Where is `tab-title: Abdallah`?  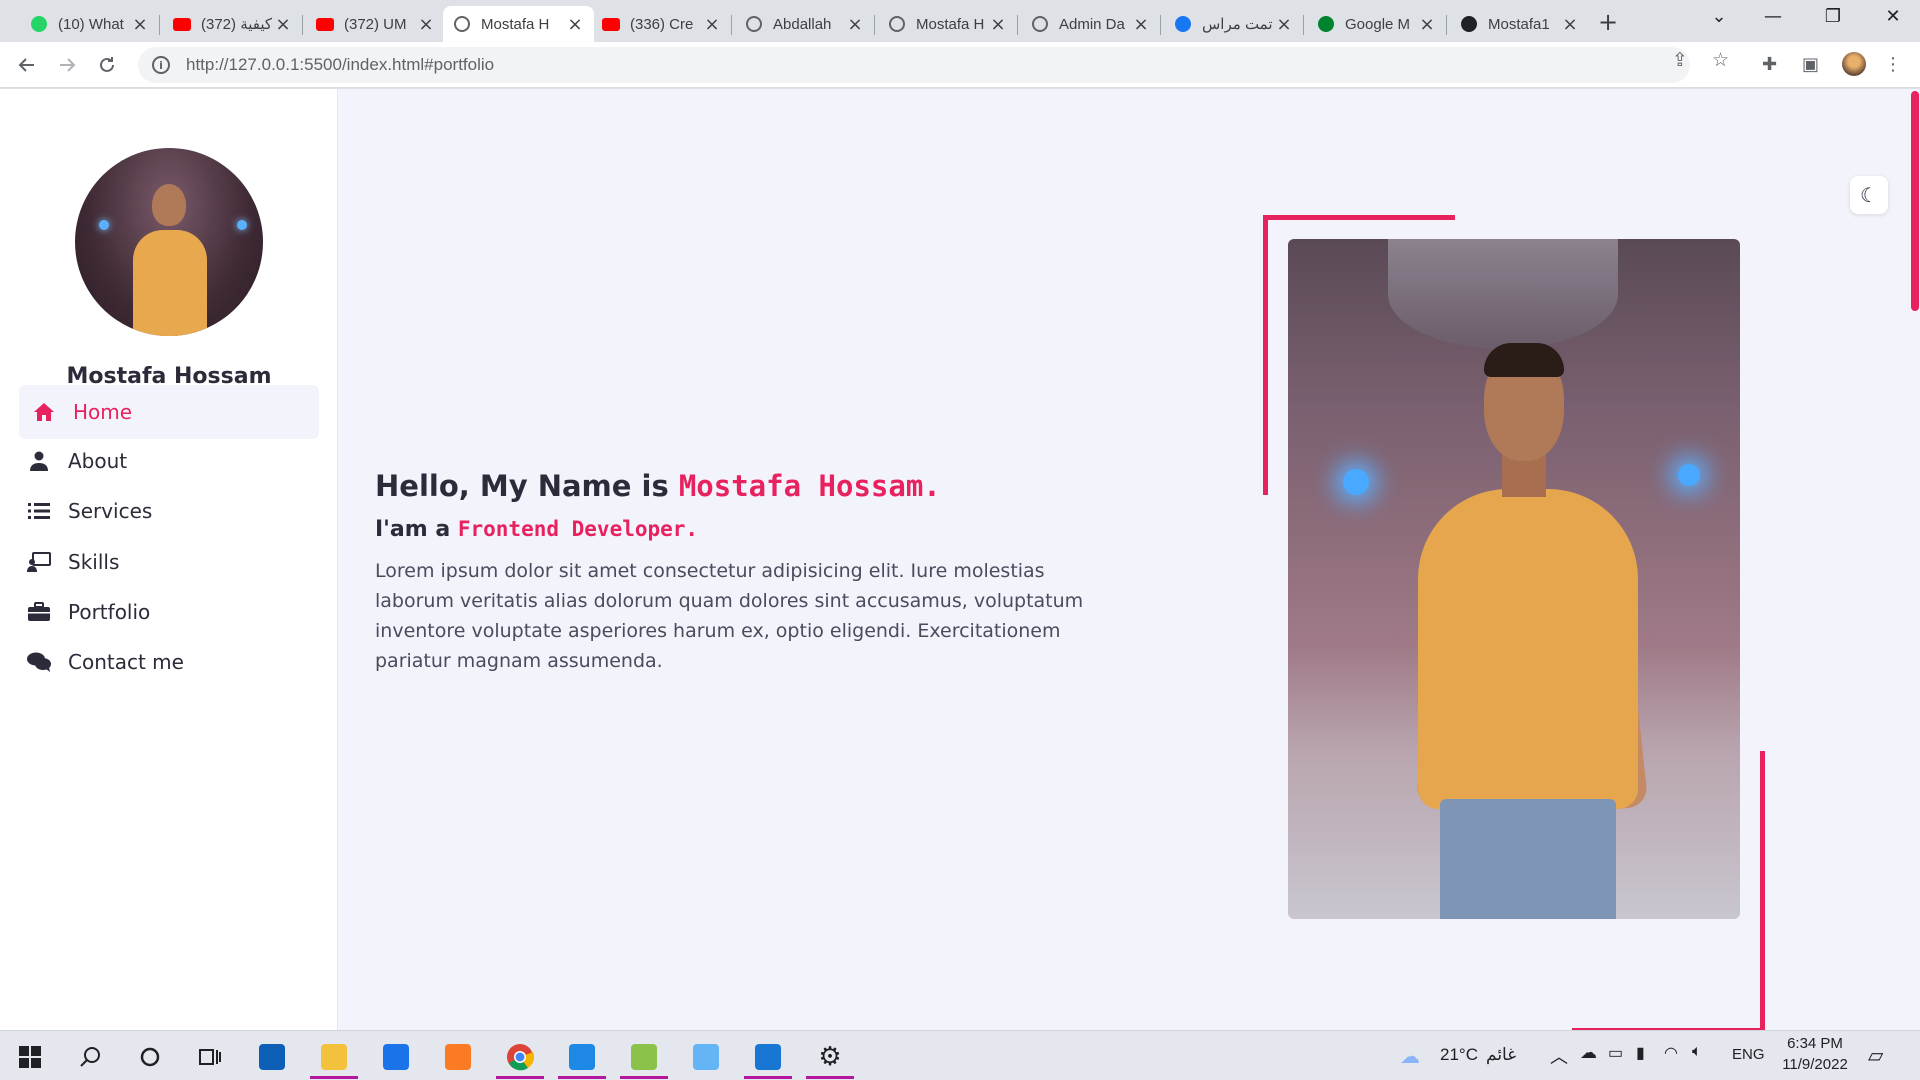
tab-title: Abdallah is located at coordinates (802, 24).